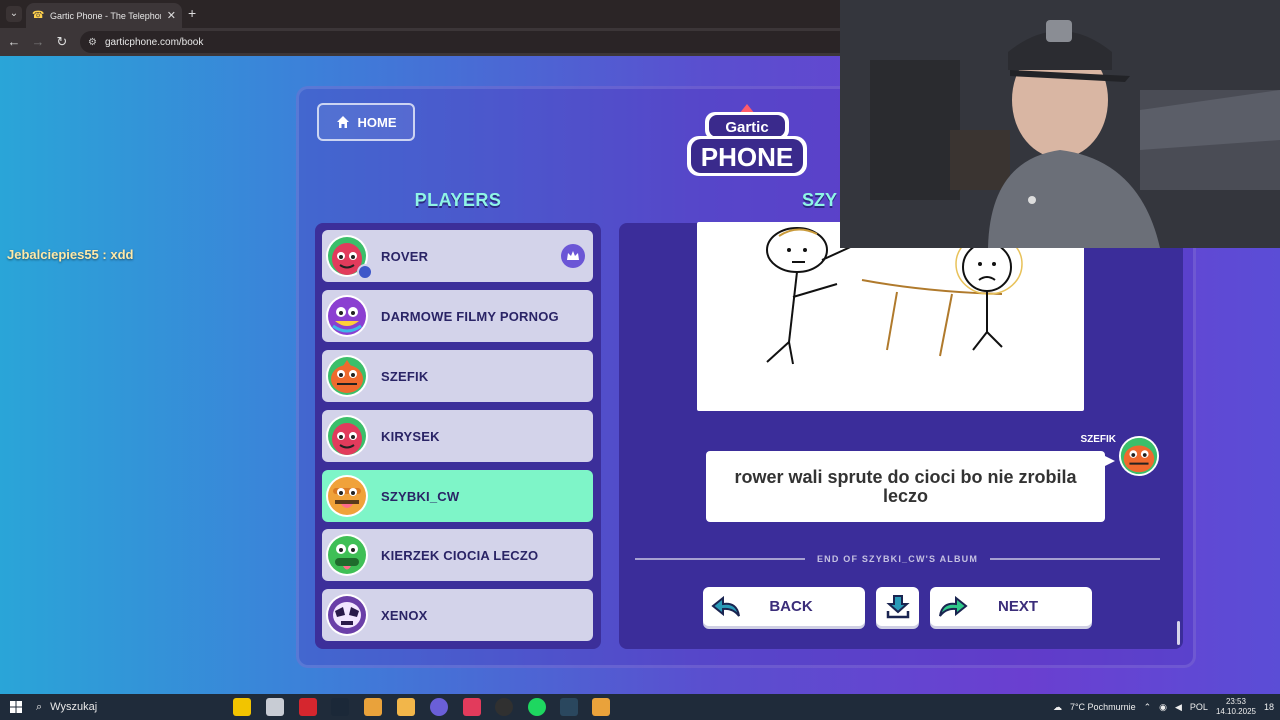  What do you see at coordinates (405, 256) in the screenshot?
I see `player-name: ROVER` at bounding box center [405, 256].